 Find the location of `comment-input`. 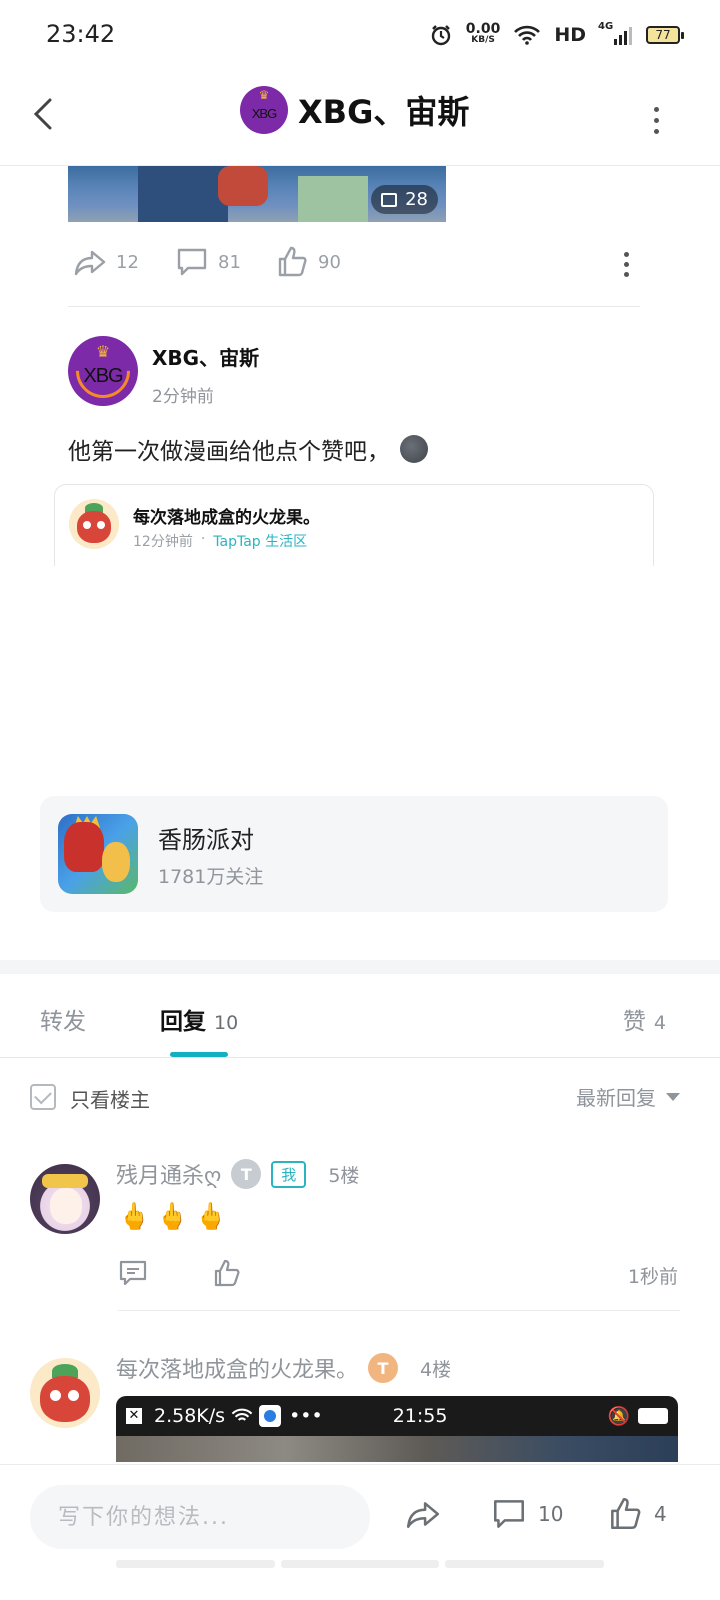

comment-input is located at coordinates (200, 1517).